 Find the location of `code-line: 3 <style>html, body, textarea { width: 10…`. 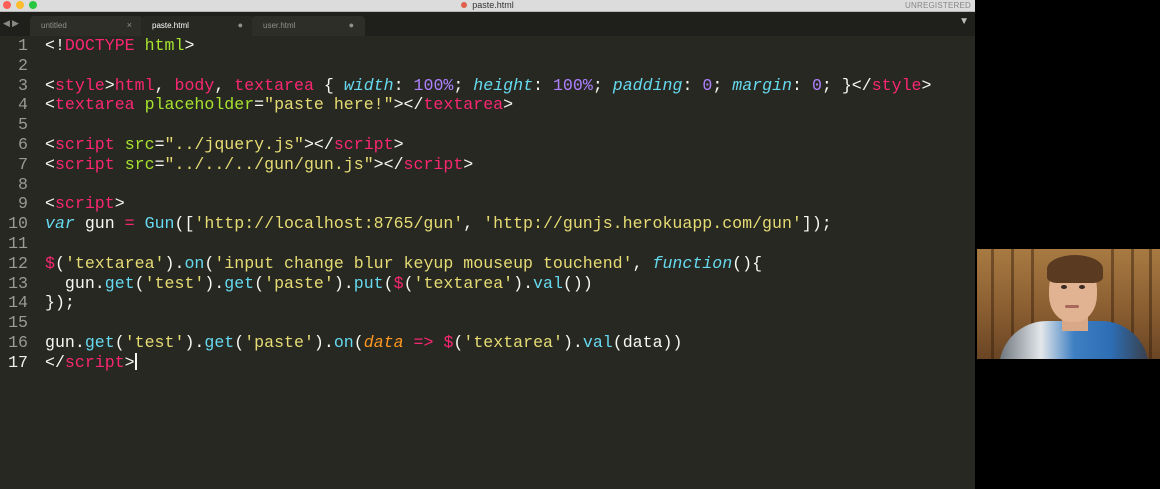

code-line: 3 <style>html, body, textarea { width: 10… is located at coordinates (487, 86).